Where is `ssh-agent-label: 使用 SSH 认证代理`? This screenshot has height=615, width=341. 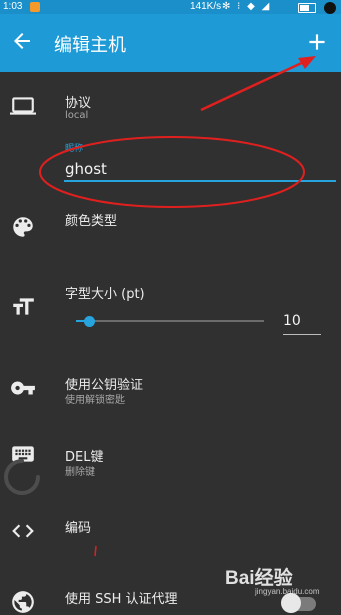
ssh-agent-label: 使用 SSH 认证代理 is located at coordinates (121, 599).